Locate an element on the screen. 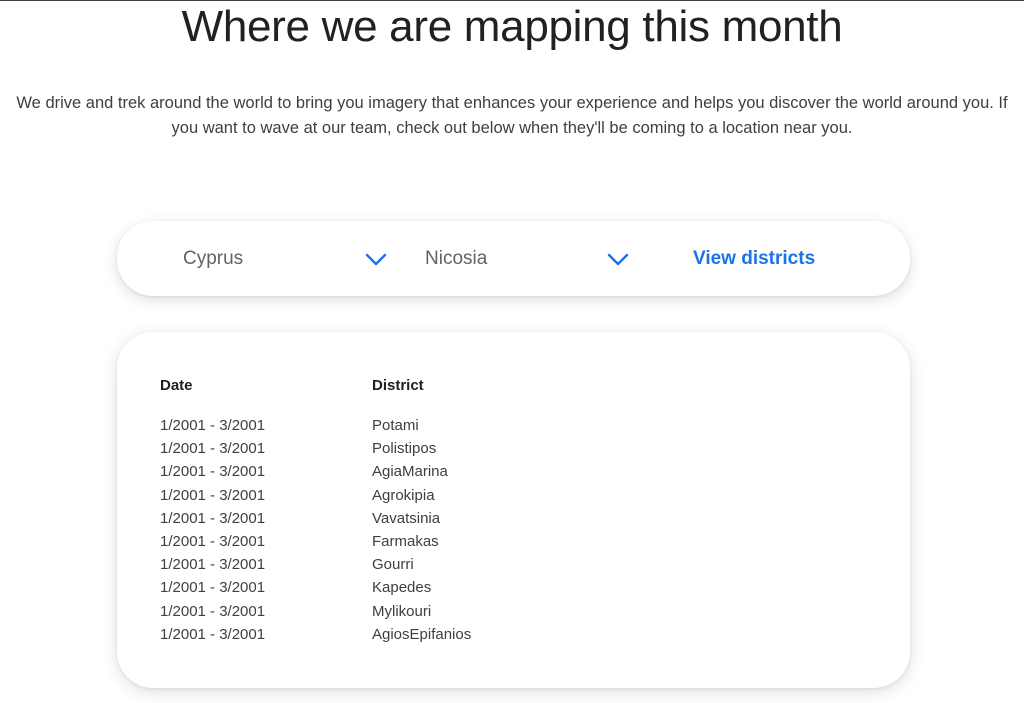  column-header-district: District is located at coordinates (398, 385).